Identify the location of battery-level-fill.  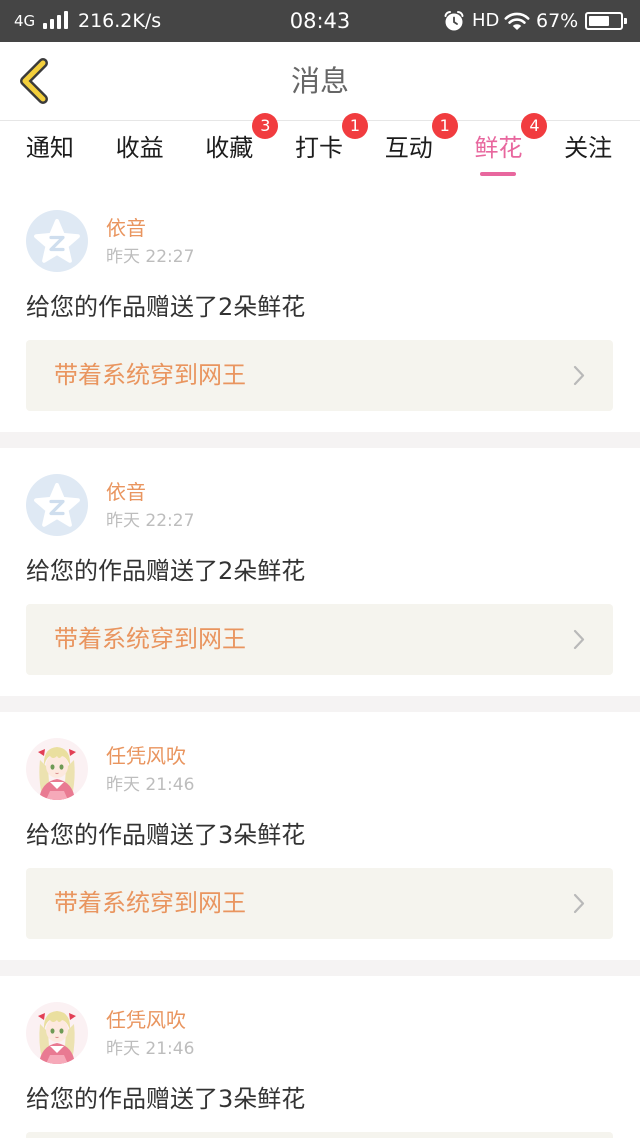
(599, 21).